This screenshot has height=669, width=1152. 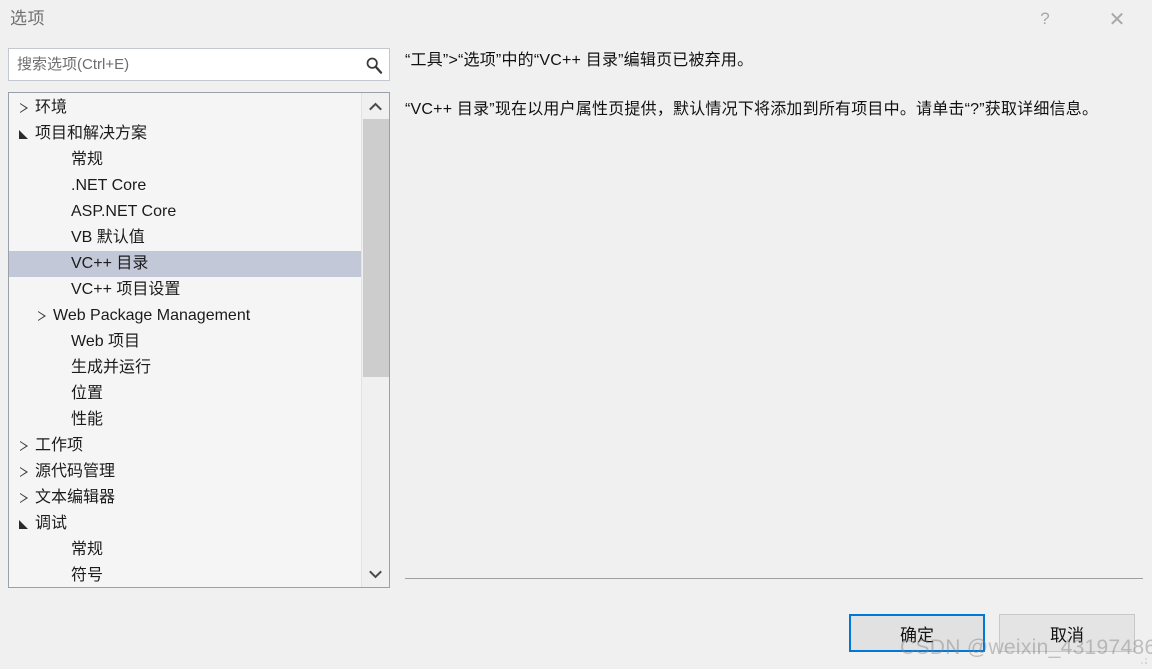 I want to click on tree-item-label: 源代码管理, so click(x=75, y=471).